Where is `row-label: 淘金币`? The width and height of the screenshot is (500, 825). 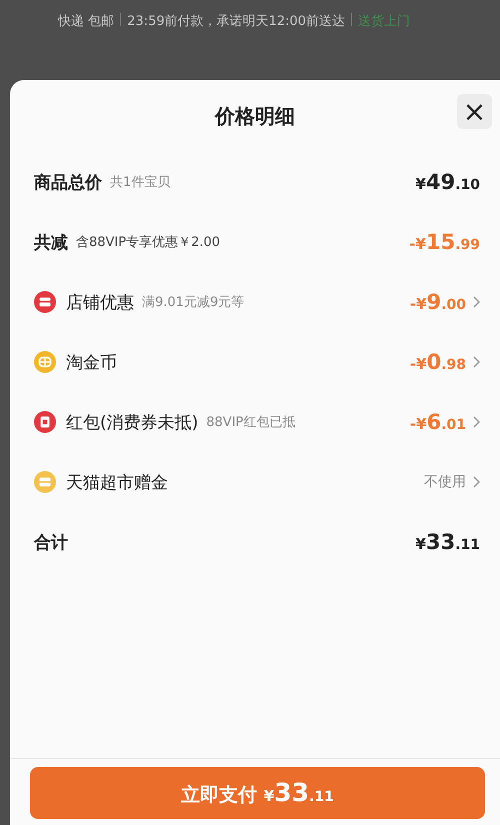
row-label: 淘金币 is located at coordinates (91, 363).